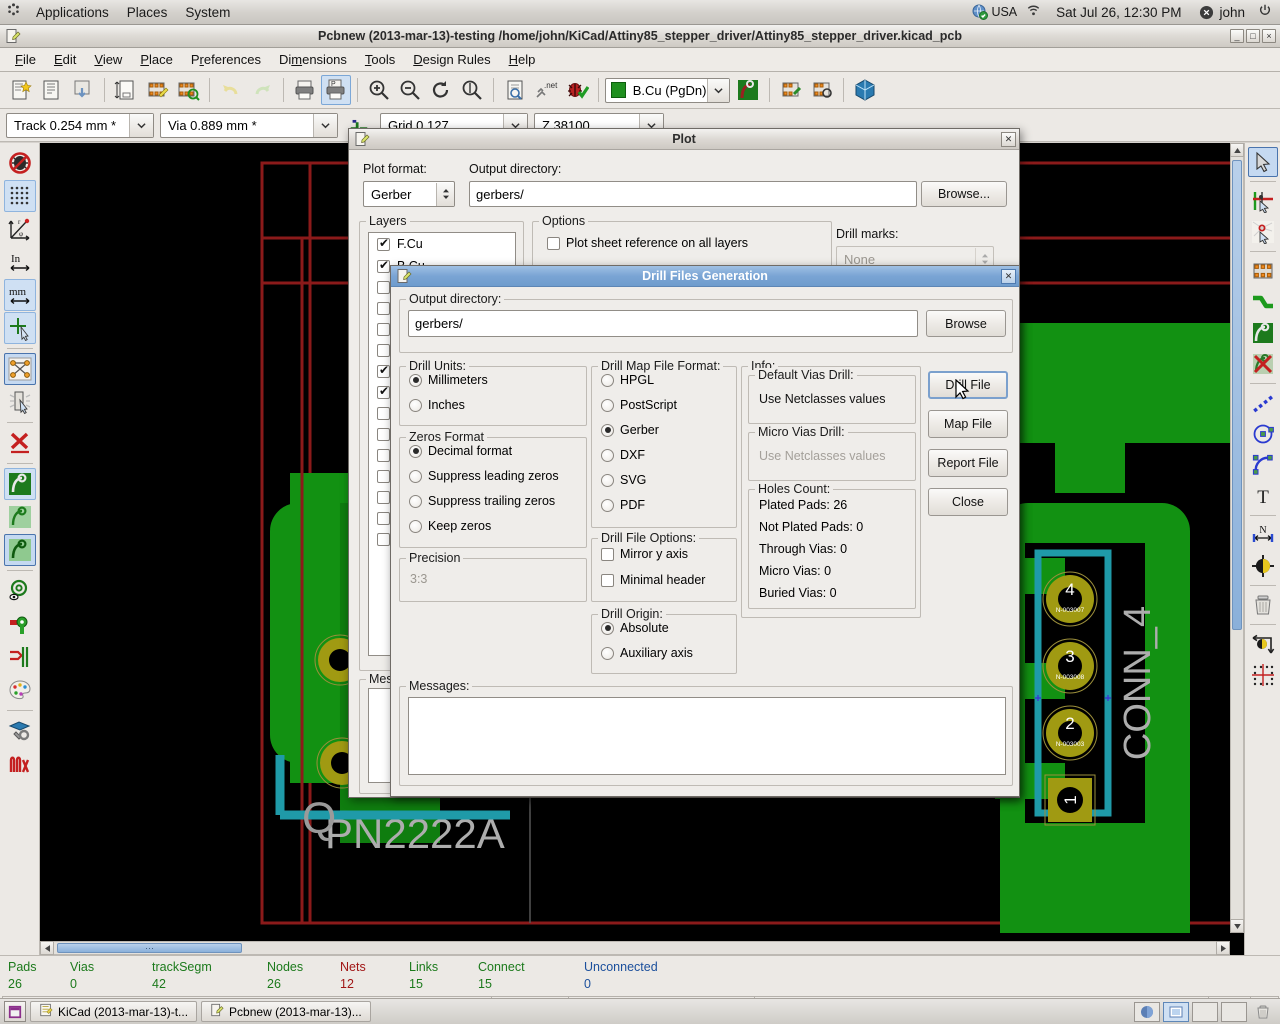 The height and width of the screenshot is (1024, 1280). What do you see at coordinates (20, 443) in the screenshot?
I see `drc-cross-icon` at bounding box center [20, 443].